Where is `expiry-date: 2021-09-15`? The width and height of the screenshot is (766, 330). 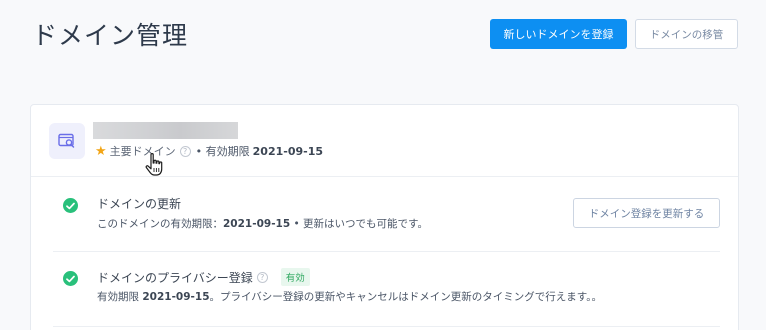 expiry-date: 2021-09-15 is located at coordinates (288, 151).